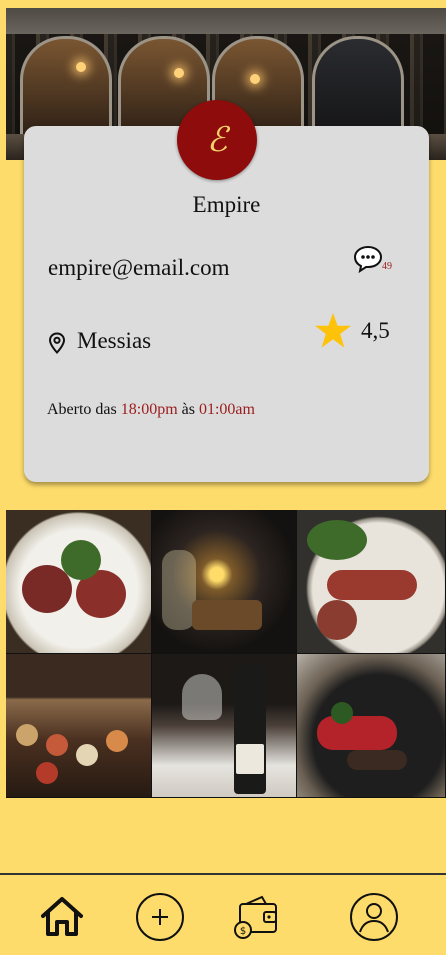  Describe the element at coordinates (79, 726) in the screenshot. I see `sushi-platter-photo` at that location.